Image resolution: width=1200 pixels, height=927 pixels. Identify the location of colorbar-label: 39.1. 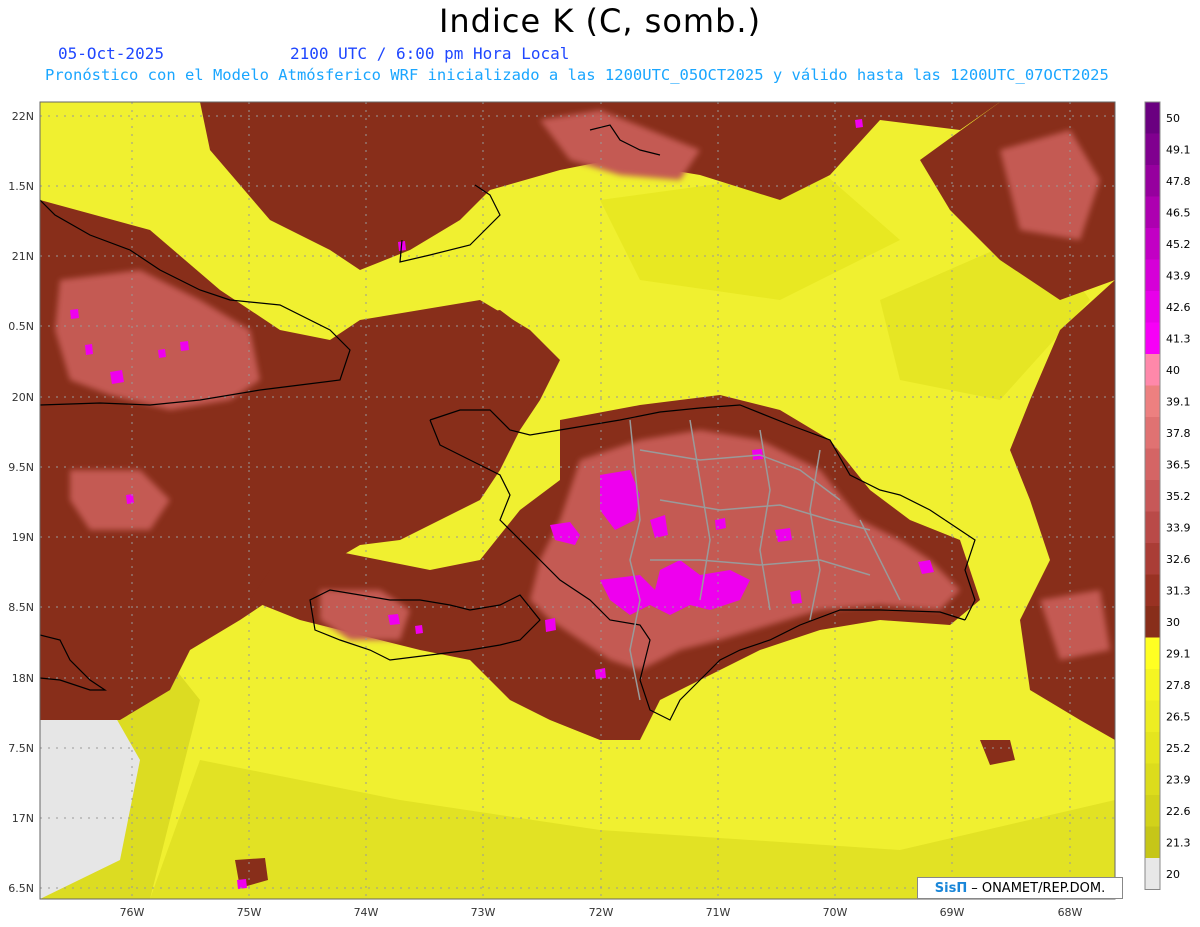
(1178, 401).